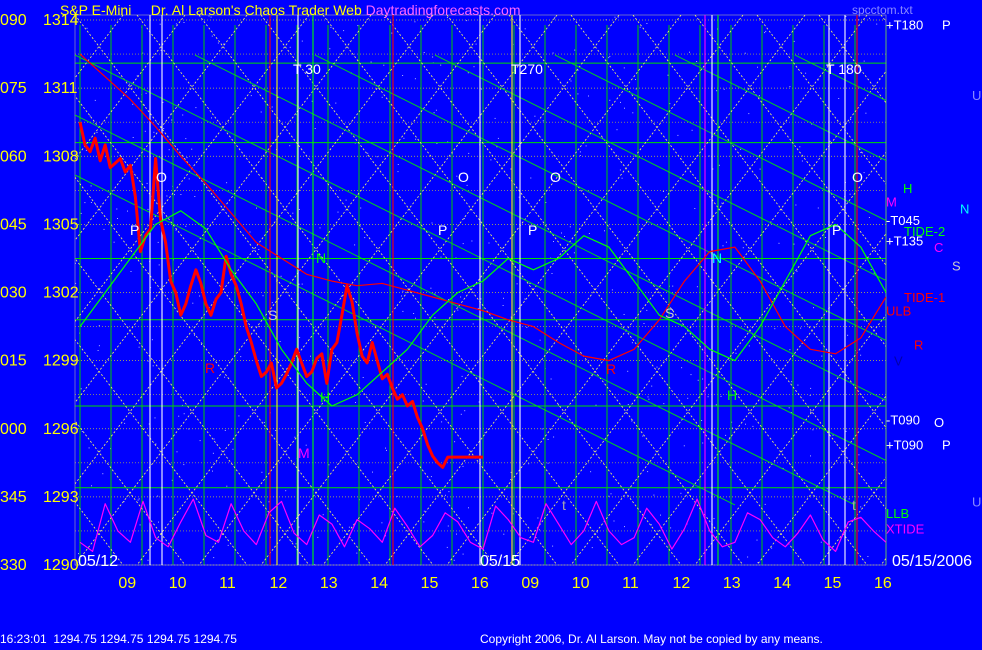 The height and width of the screenshot is (650, 982). Describe the element at coordinates (932, 561) in the screenshot. I see `date-label: 05/15/2006` at that location.